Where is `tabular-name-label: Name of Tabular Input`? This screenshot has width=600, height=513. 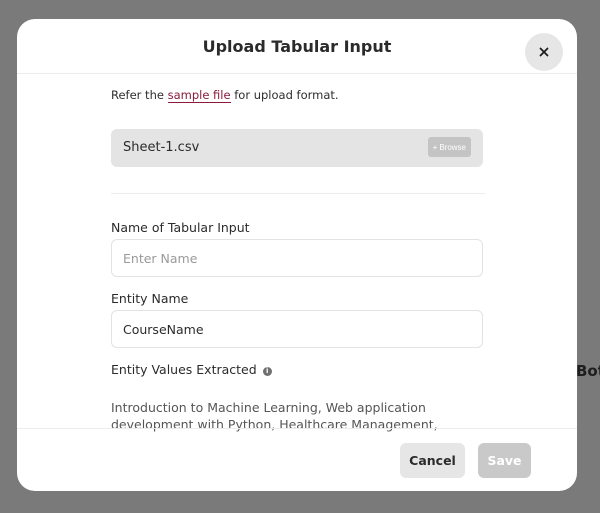 tabular-name-label: Name of Tabular Input is located at coordinates (180, 227).